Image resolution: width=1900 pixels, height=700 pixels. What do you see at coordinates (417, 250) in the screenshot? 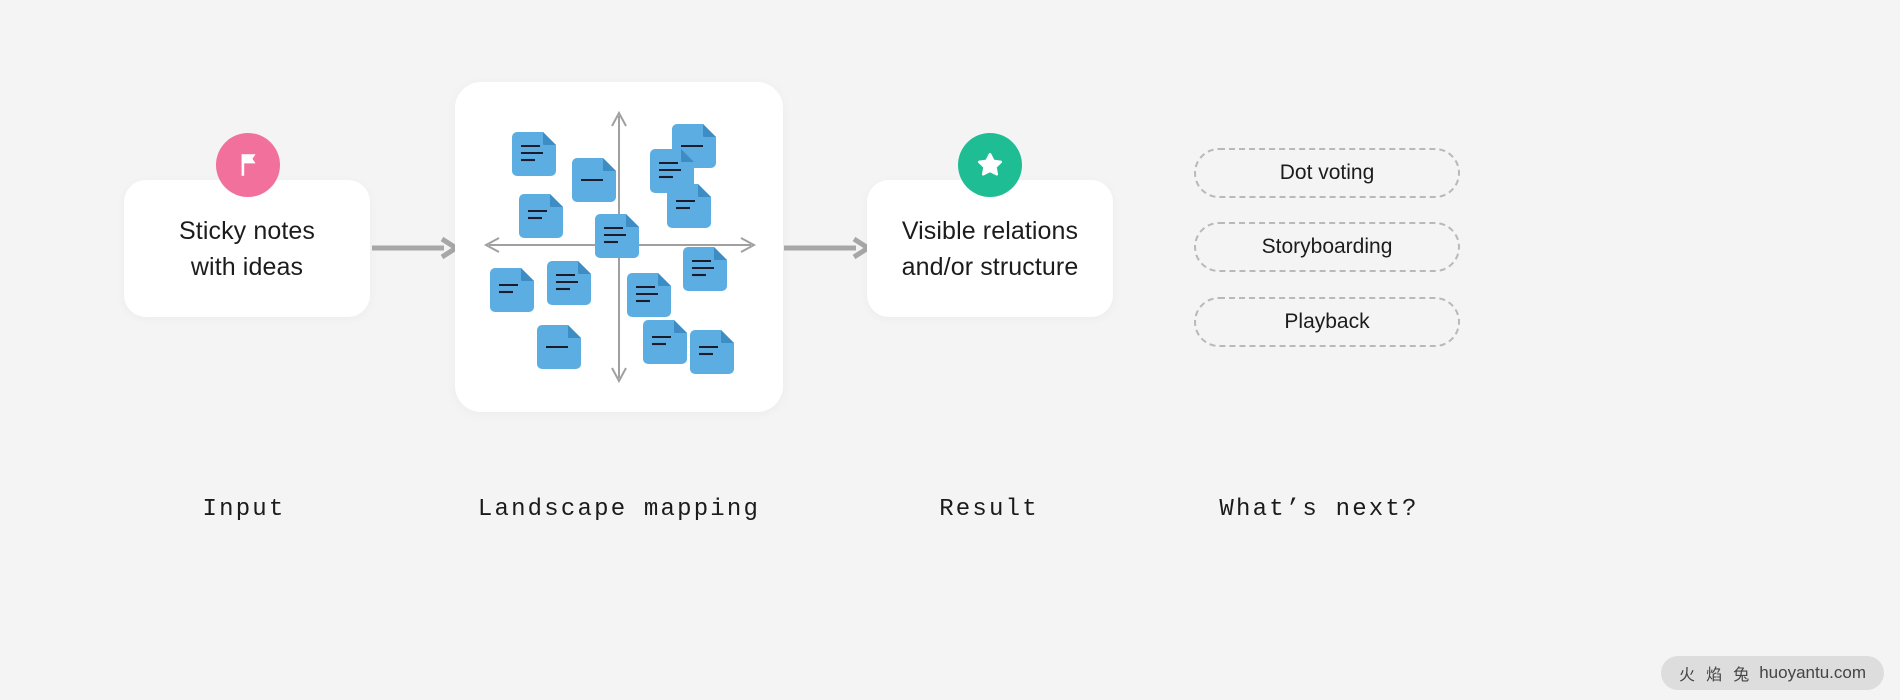
I see `arrow-input-to-landscape` at bounding box center [417, 250].